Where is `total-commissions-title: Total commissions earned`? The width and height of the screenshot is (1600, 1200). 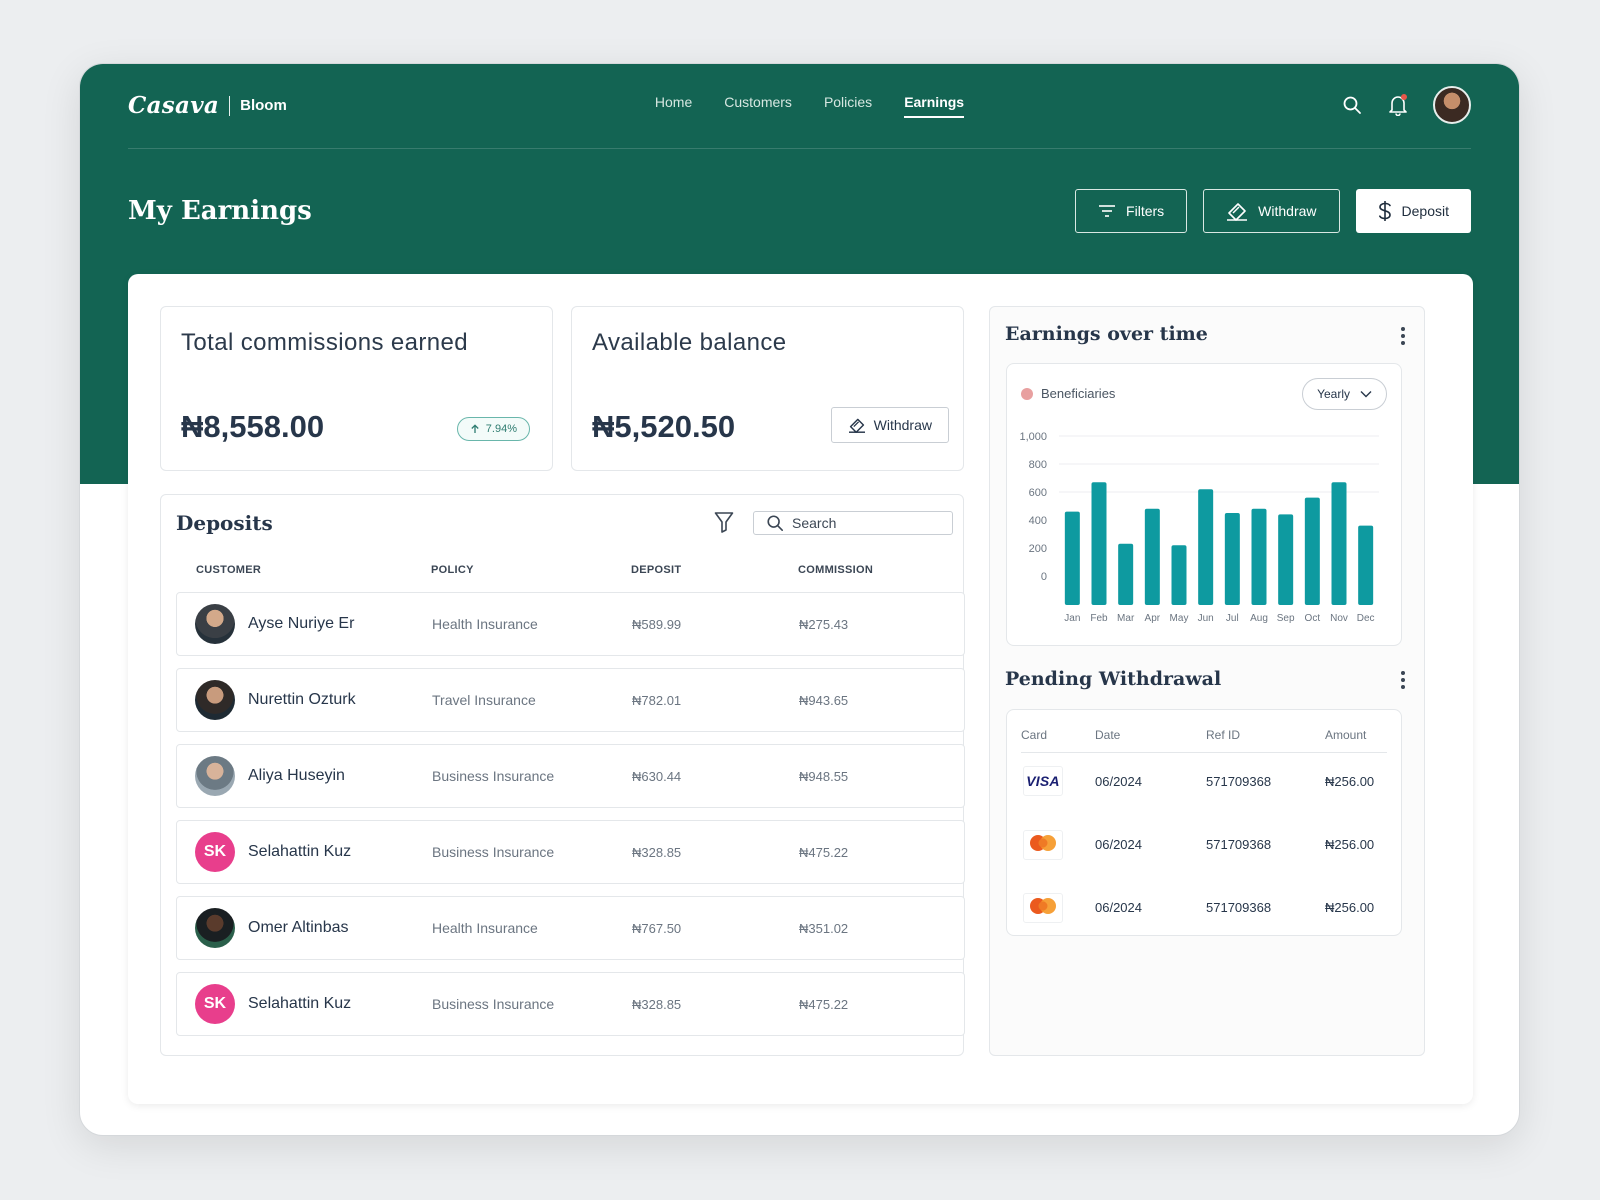
total-commissions-title: Total commissions earned is located at coordinates (325, 342).